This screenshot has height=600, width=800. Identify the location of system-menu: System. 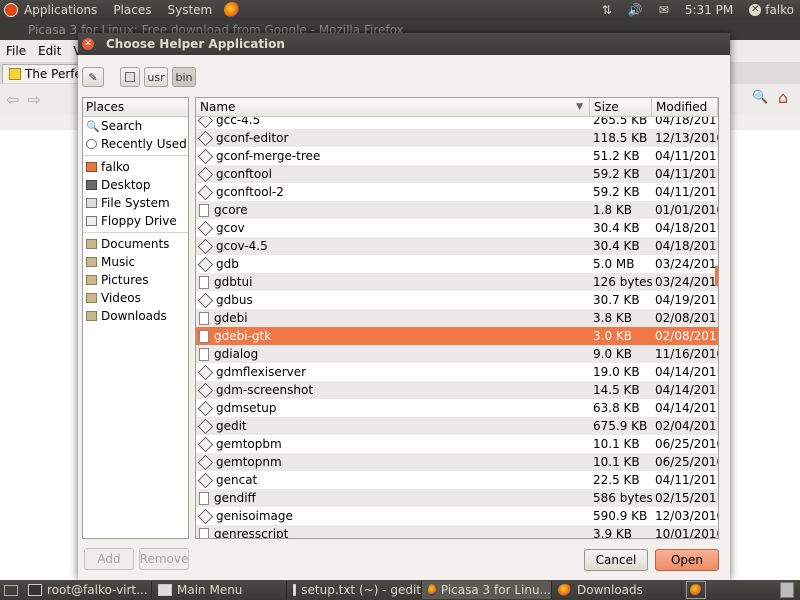
(189, 10).